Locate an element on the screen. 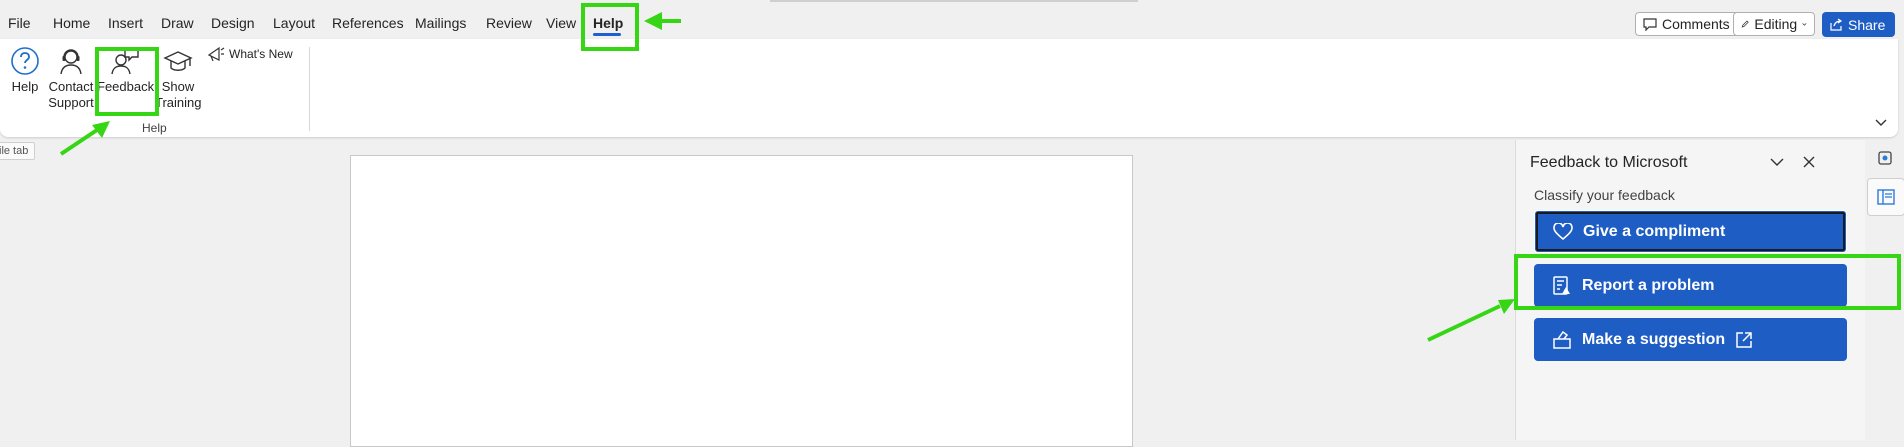  arrow-to-report-problem is located at coordinates (1471, 320).